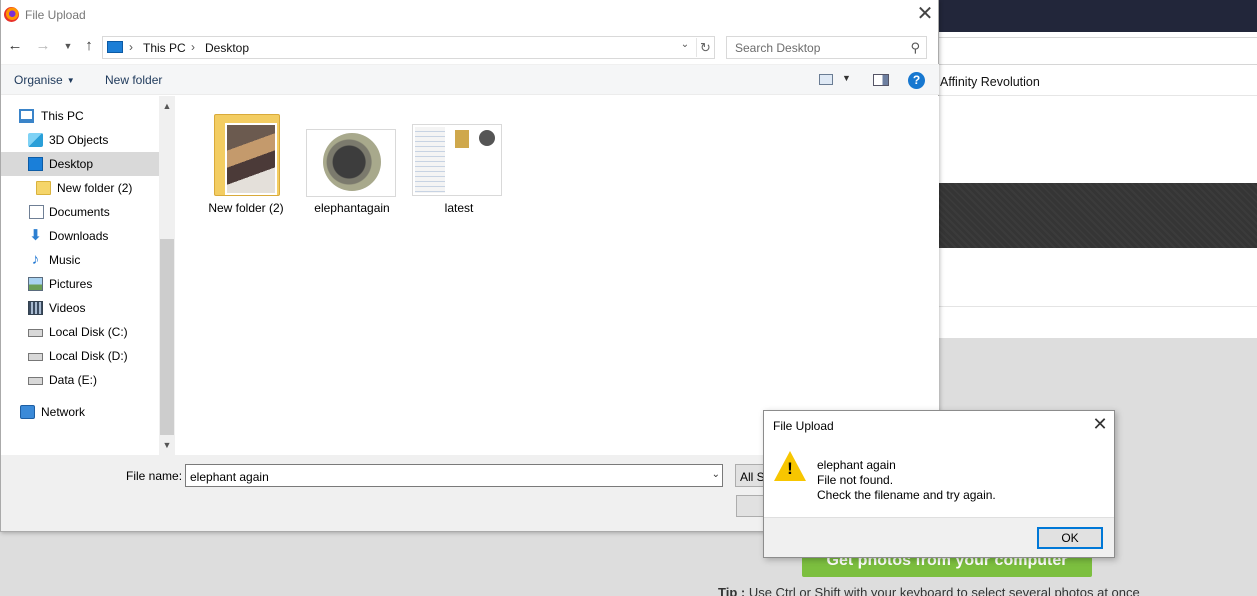 The width and height of the screenshot is (1257, 596). I want to click on exclamation-mark: !, so click(790, 468).